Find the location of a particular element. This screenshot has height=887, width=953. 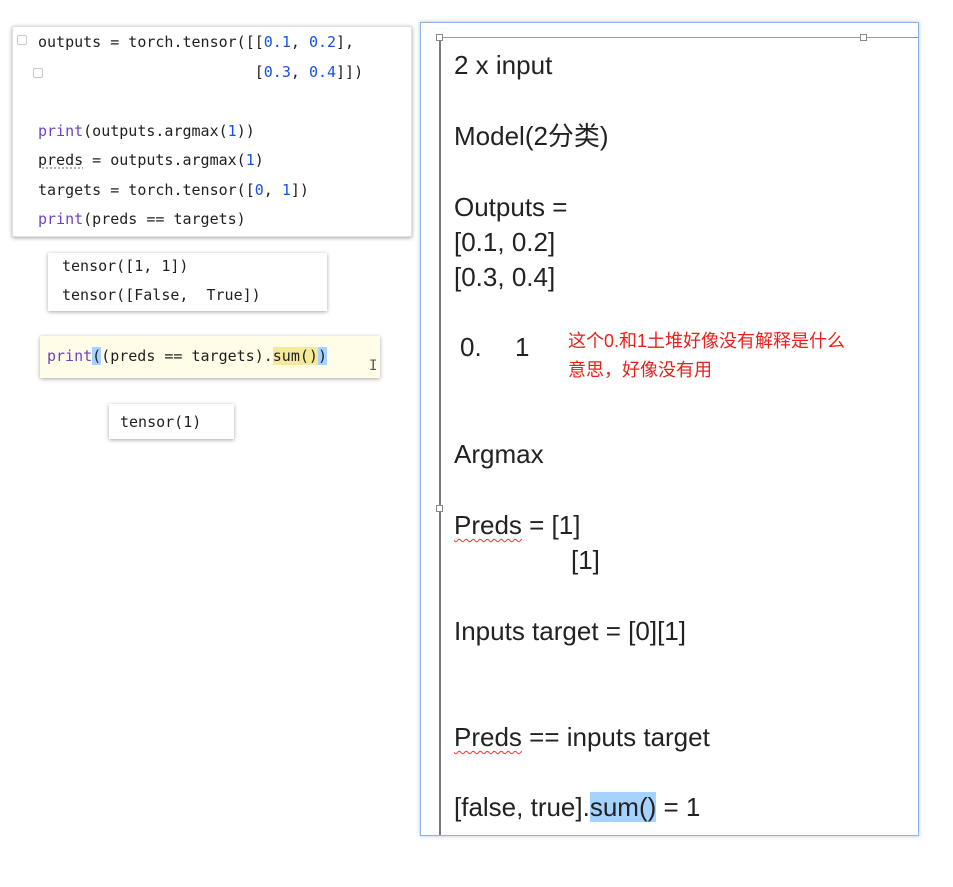

note-line: Argmax is located at coordinates (499, 454).